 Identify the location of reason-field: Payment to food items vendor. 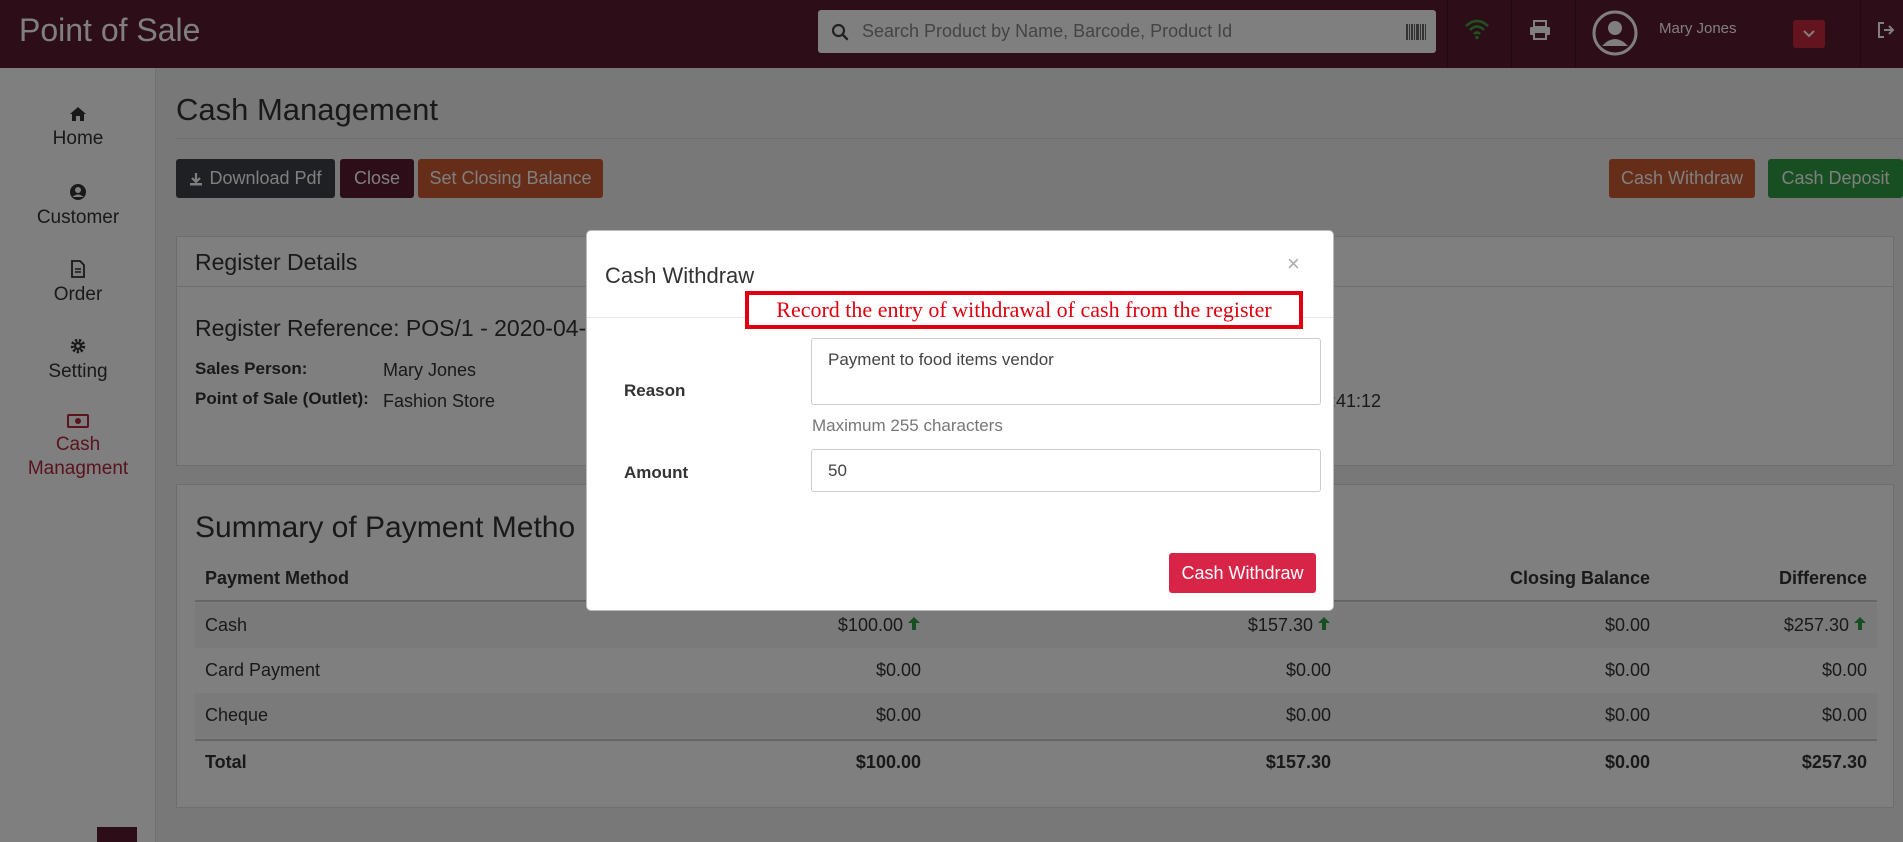
(1066, 371).